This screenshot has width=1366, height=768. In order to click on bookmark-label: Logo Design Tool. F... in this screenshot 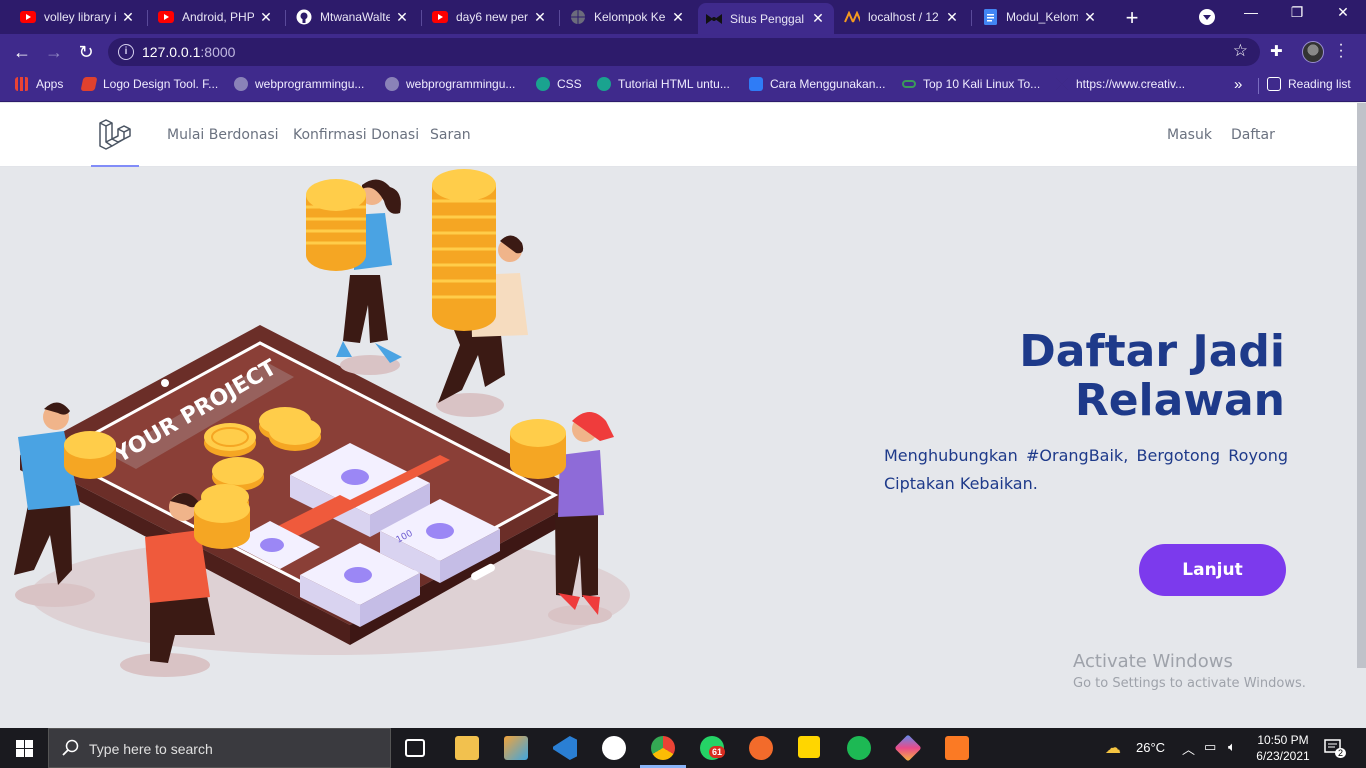, I will do `click(161, 84)`.